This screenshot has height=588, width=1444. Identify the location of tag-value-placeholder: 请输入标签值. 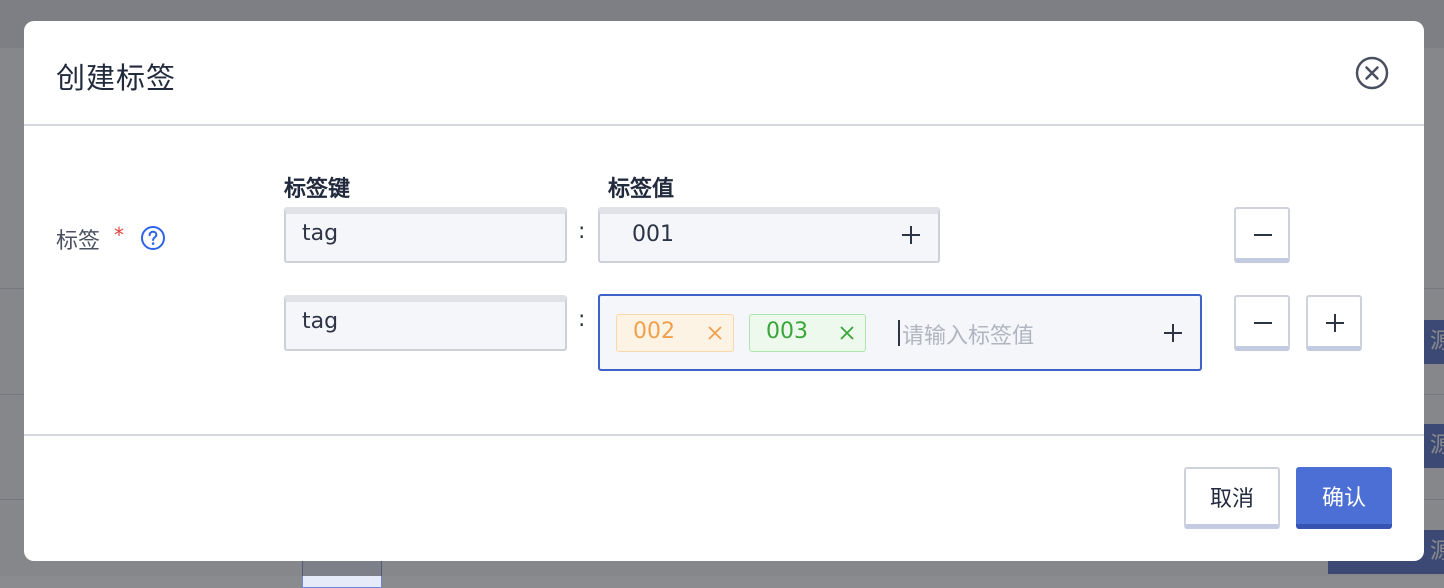
(968, 334).